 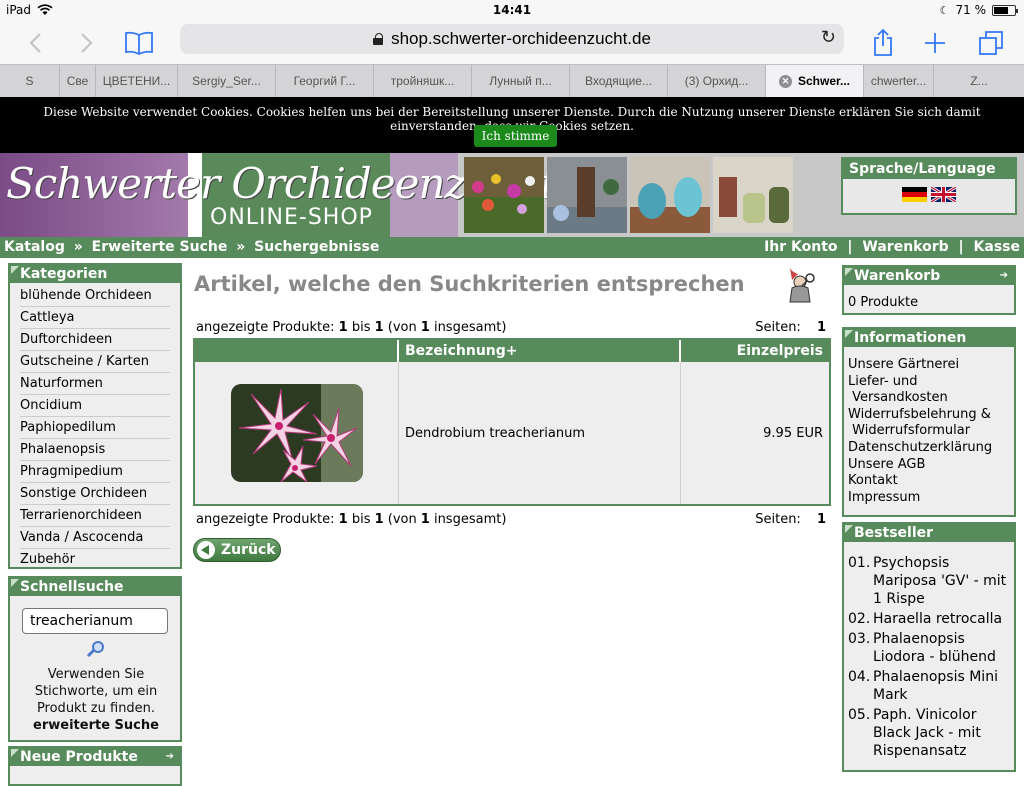 What do you see at coordinates (96, 725) in the screenshot?
I see `advanced-search-link: erweiterte Suche` at bounding box center [96, 725].